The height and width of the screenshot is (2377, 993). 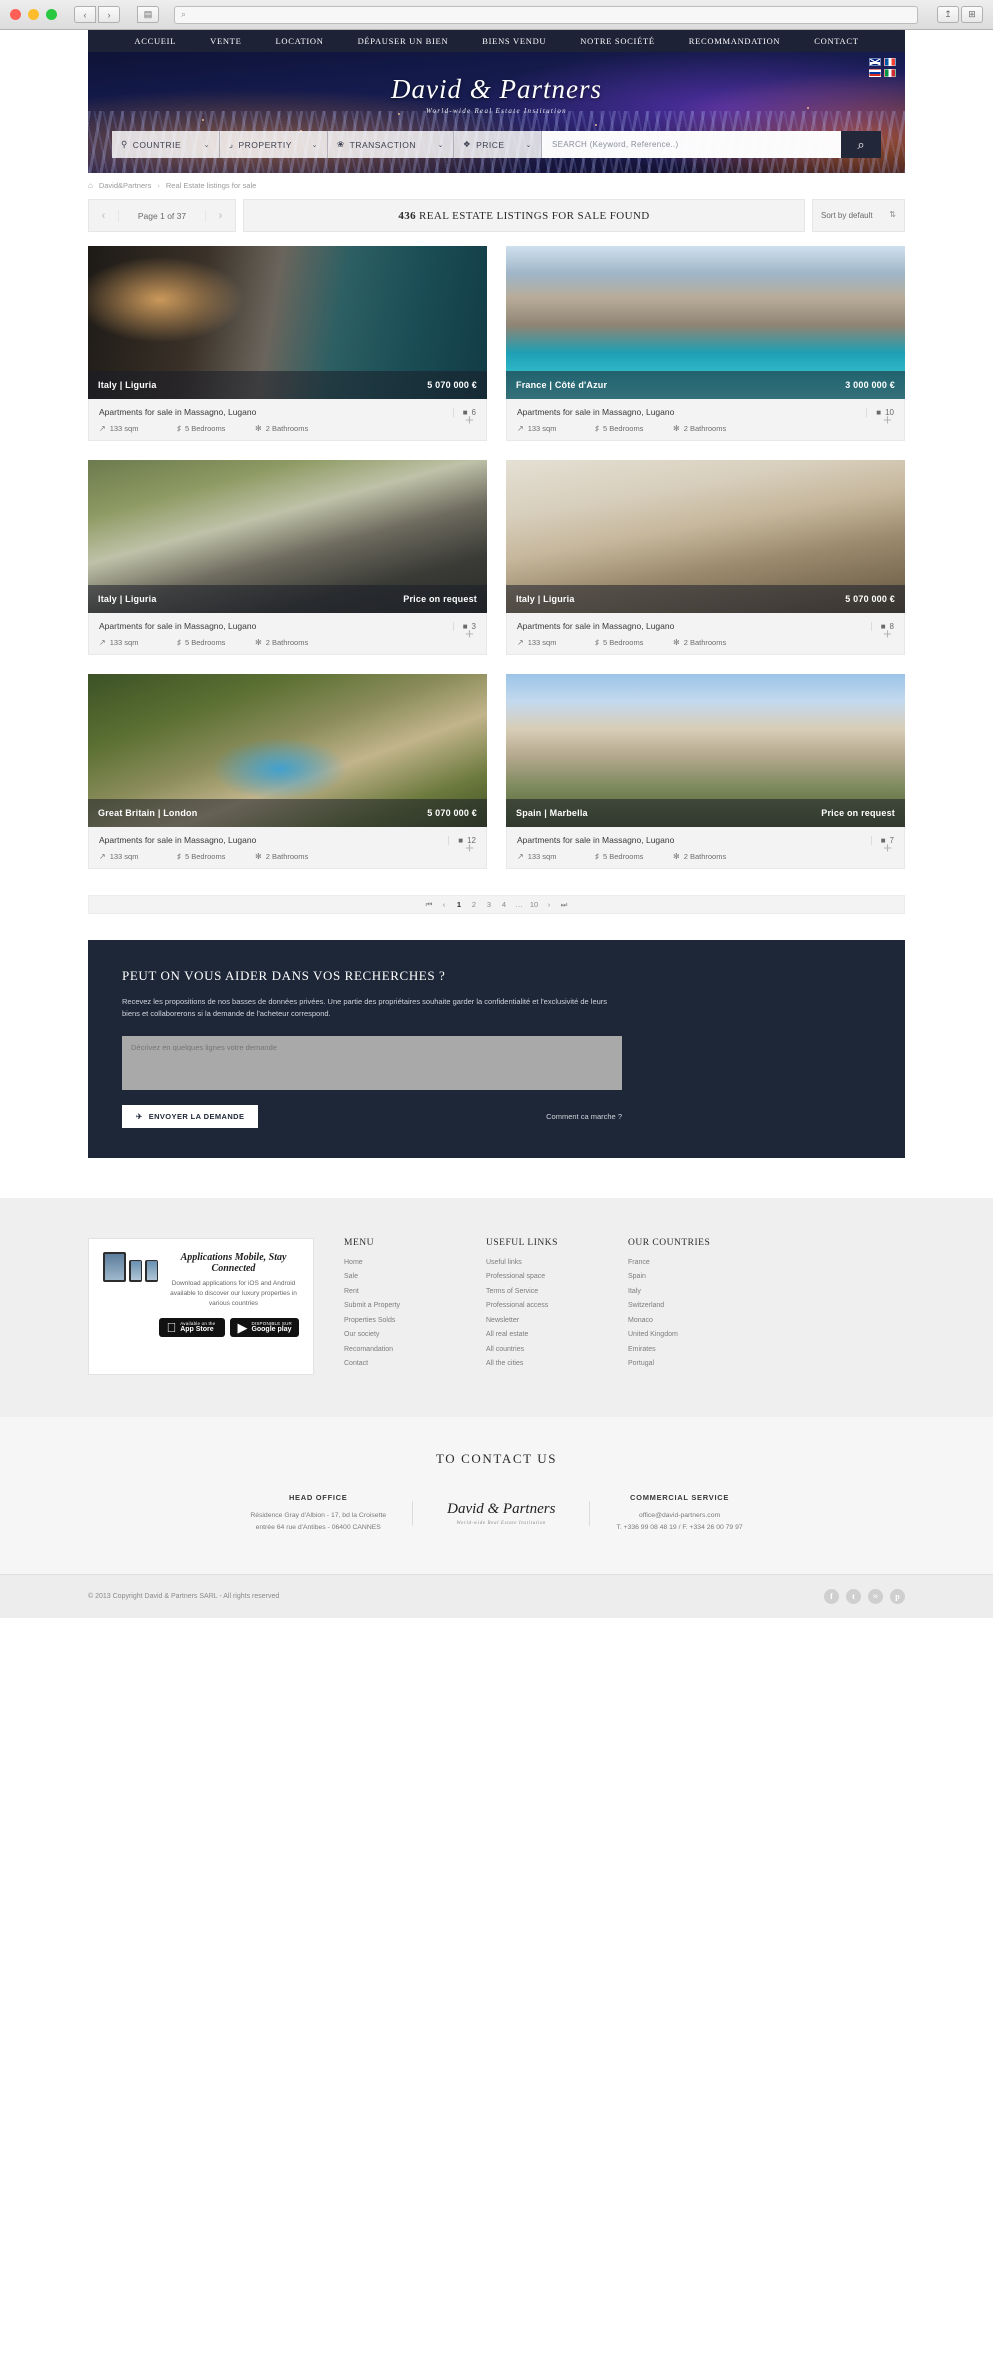 I want to click on twitter-icon: t, so click(x=853, y=1596).